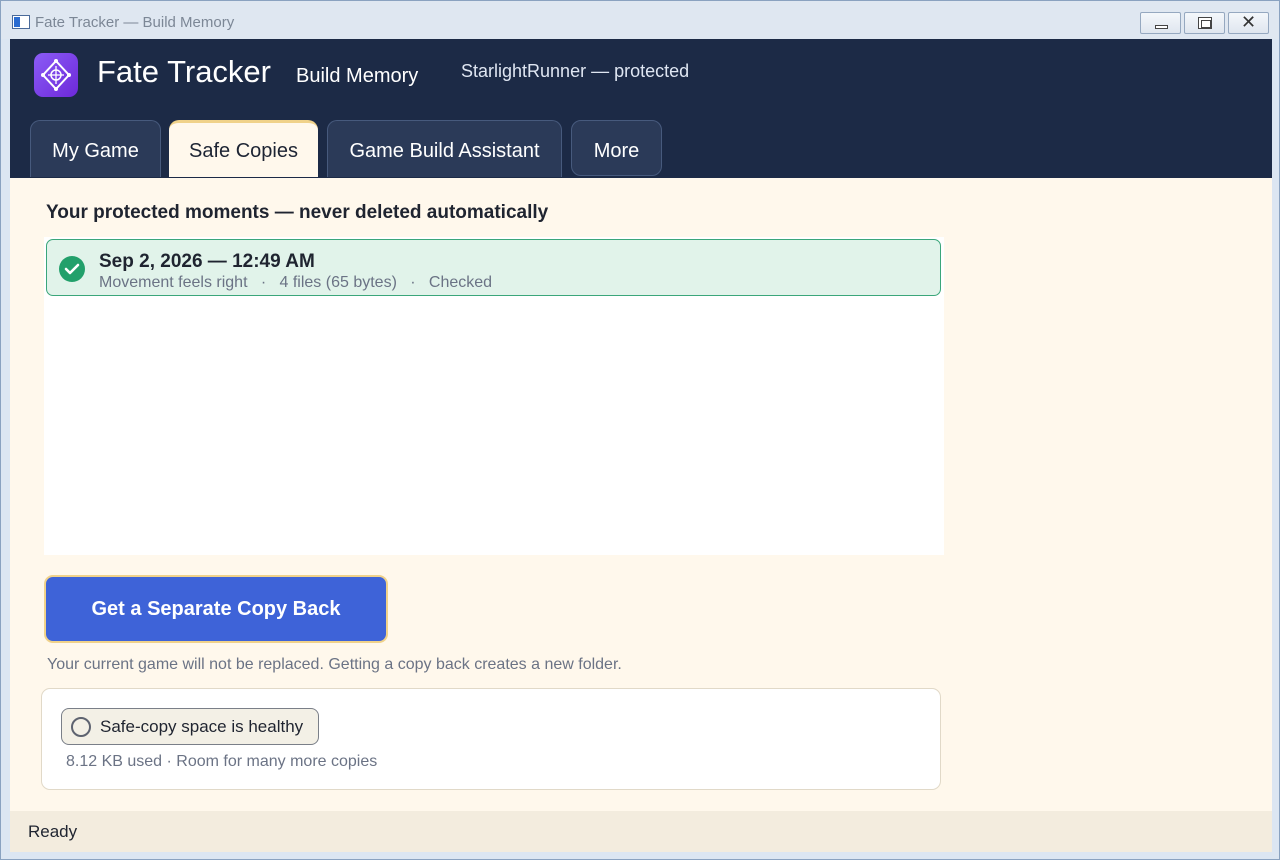  What do you see at coordinates (1161, 27) in the screenshot?
I see `minimize-icon` at bounding box center [1161, 27].